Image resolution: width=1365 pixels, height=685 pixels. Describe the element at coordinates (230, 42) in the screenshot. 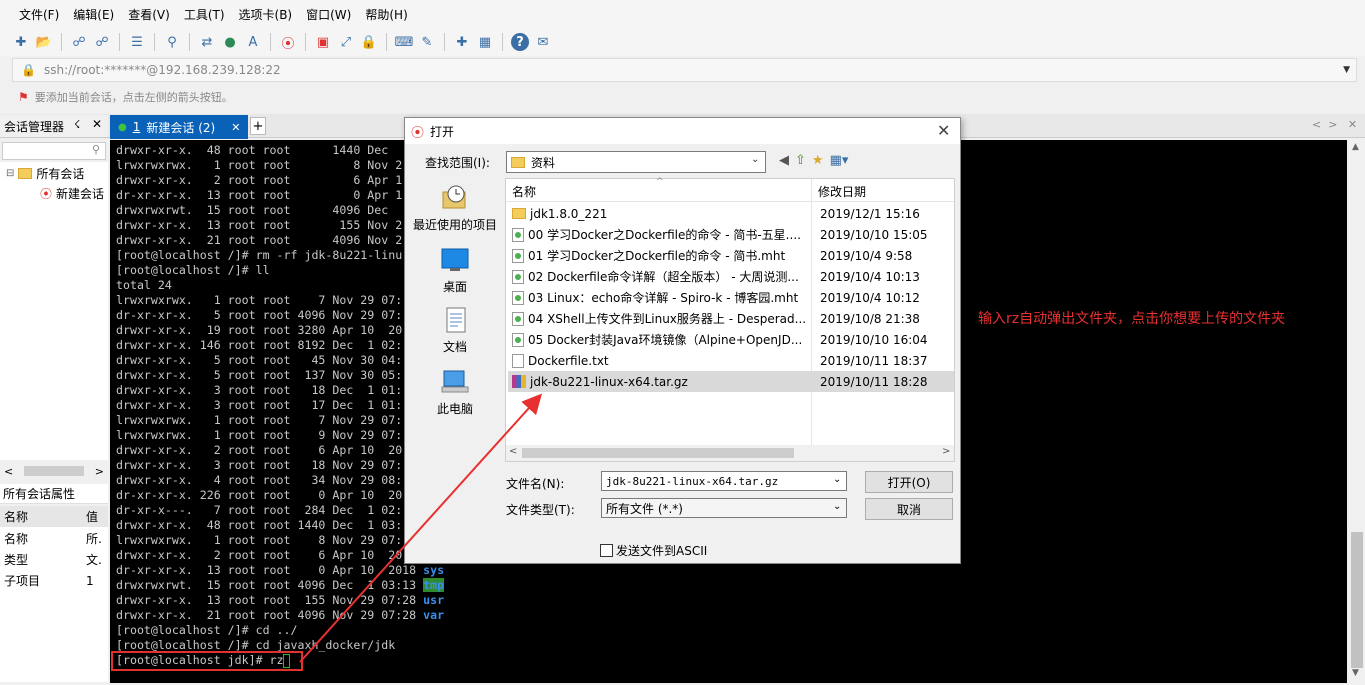

I see `globe-icon: ●` at that location.